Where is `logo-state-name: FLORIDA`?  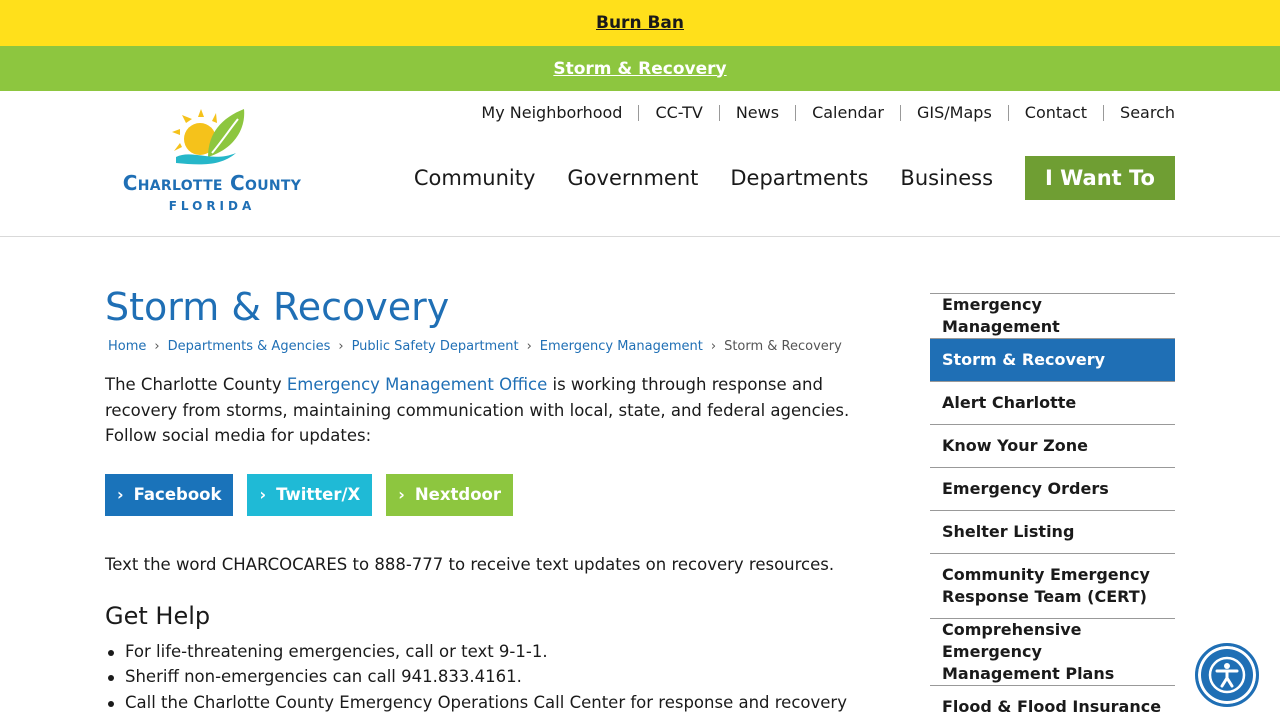
logo-state-name: FLORIDA is located at coordinates (212, 206).